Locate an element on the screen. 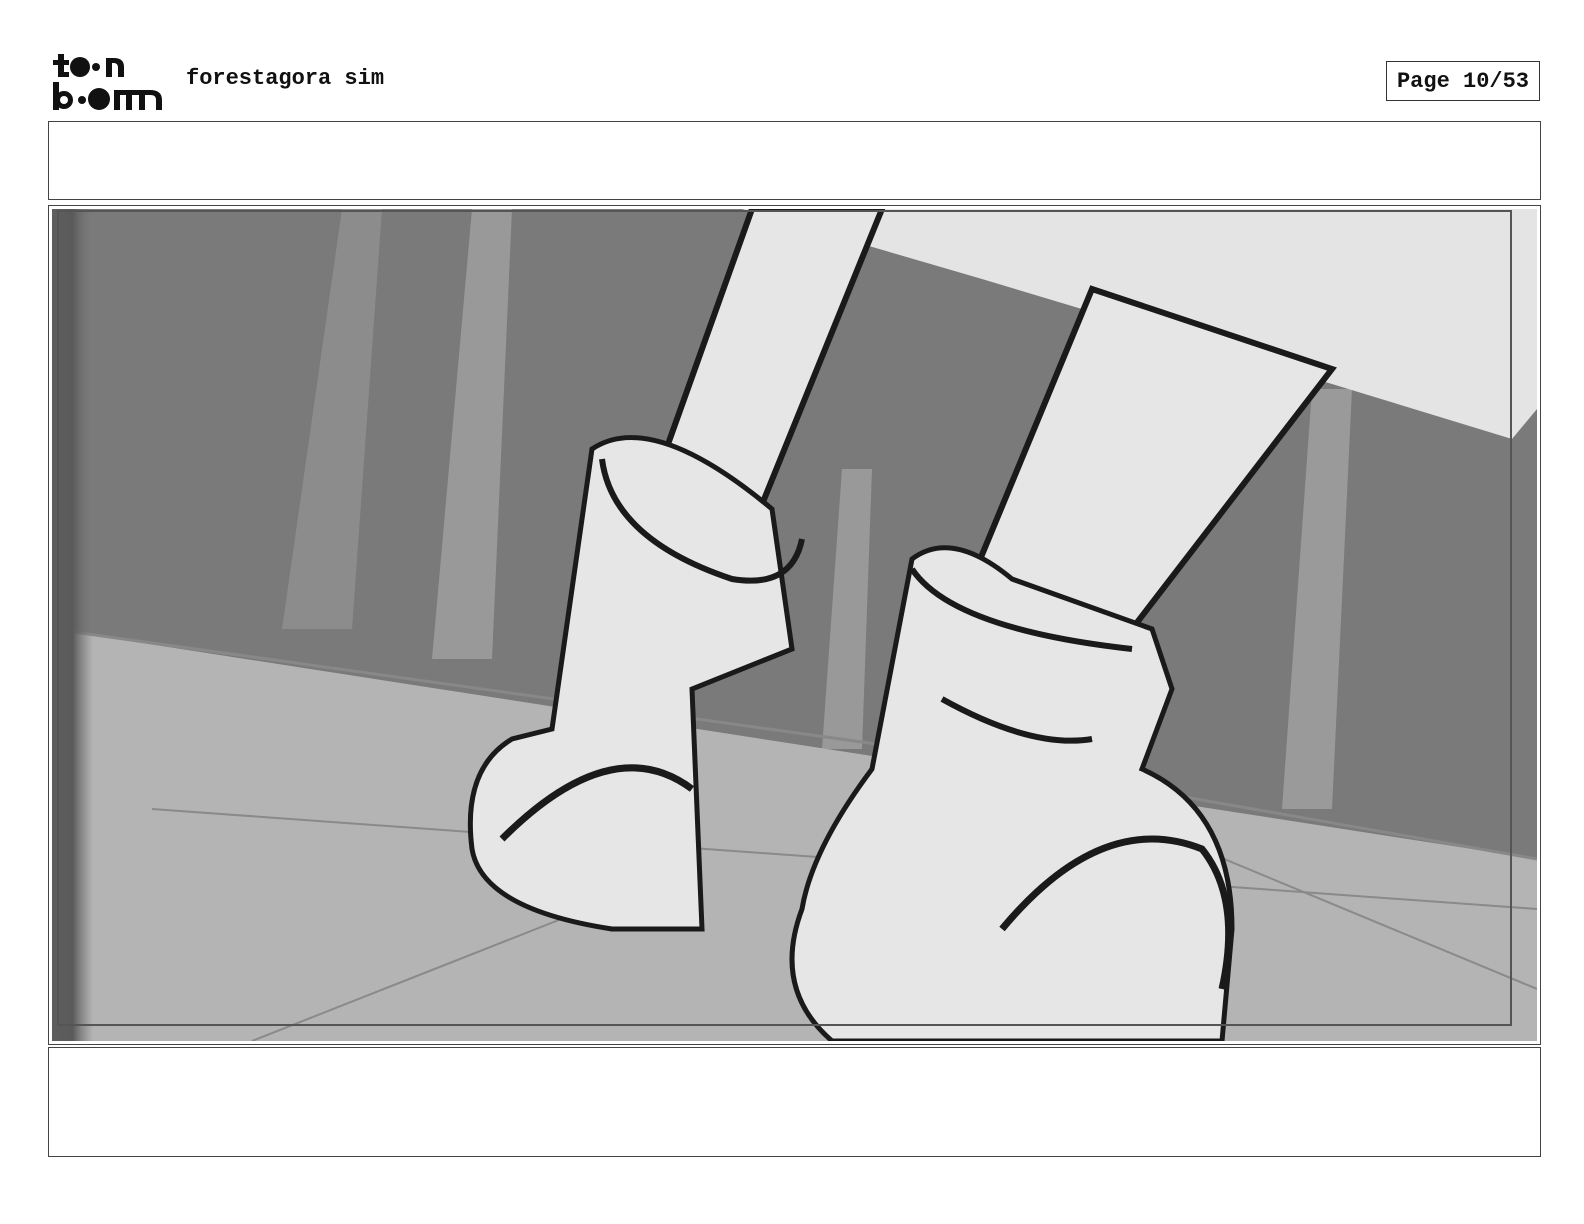 The width and height of the screenshot is (1584, 1224). action-notes-box is located at coordinates (794, 1102).